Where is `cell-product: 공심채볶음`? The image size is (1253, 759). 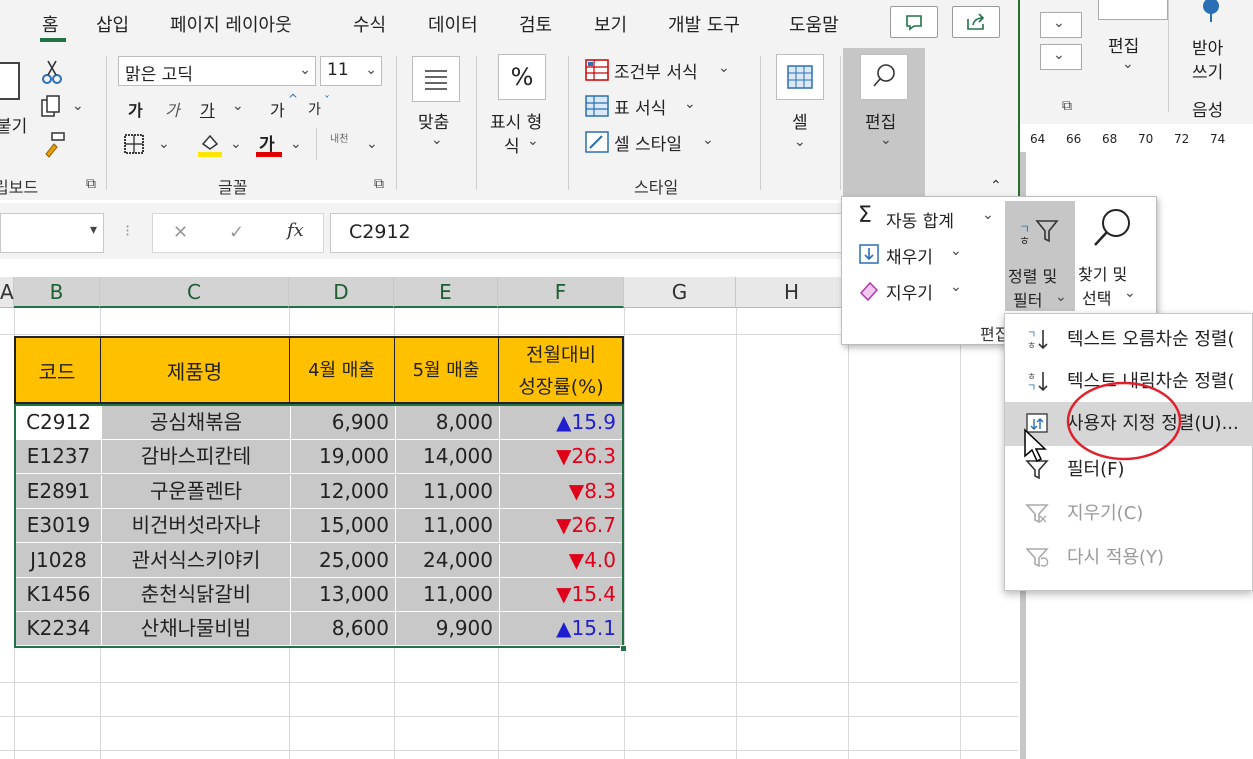
cell-product: 공심채볶음 is located at coordinates (196, 423).